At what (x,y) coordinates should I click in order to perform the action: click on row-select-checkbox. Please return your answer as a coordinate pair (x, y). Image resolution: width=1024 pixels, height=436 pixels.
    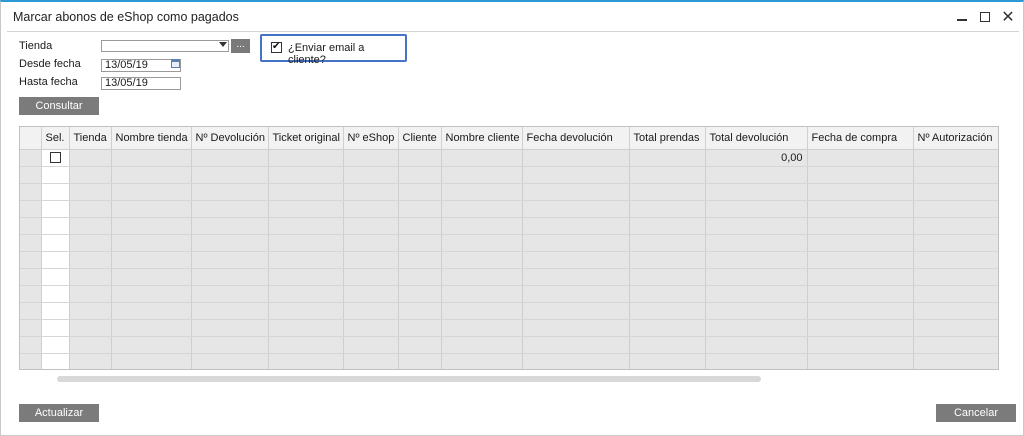
    Looking at the image, I should click on (55, 158).